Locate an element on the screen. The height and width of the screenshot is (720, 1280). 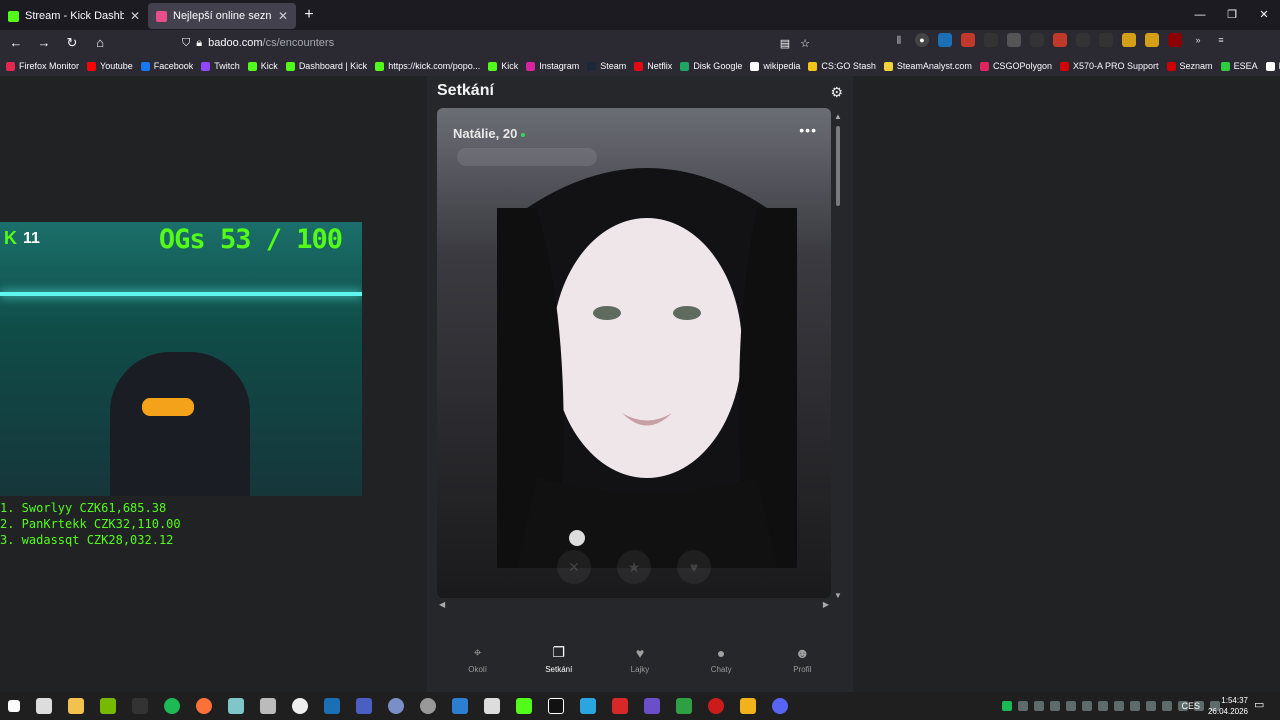
bookmark-item: Steam is located at coordinates (606, 66).